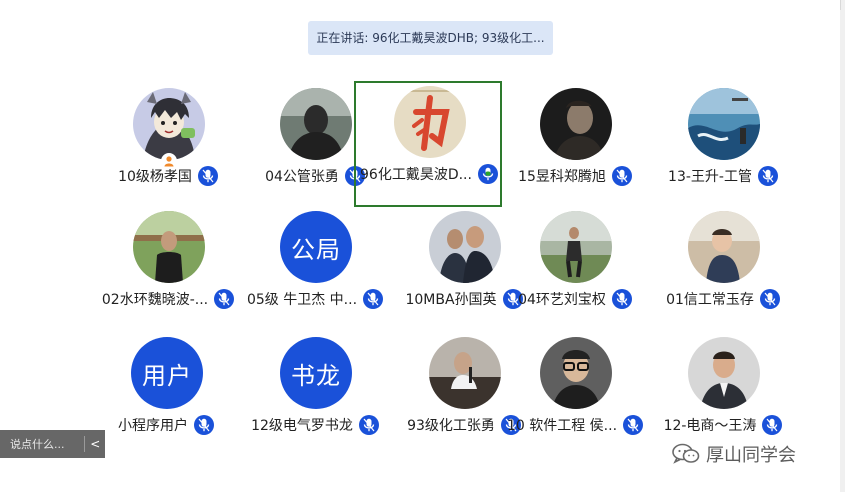  What do you see at coordinates (710, 177) in the screenshot?
I see `participant-name: 13-王升-工管` at bounding box center [710, 177].